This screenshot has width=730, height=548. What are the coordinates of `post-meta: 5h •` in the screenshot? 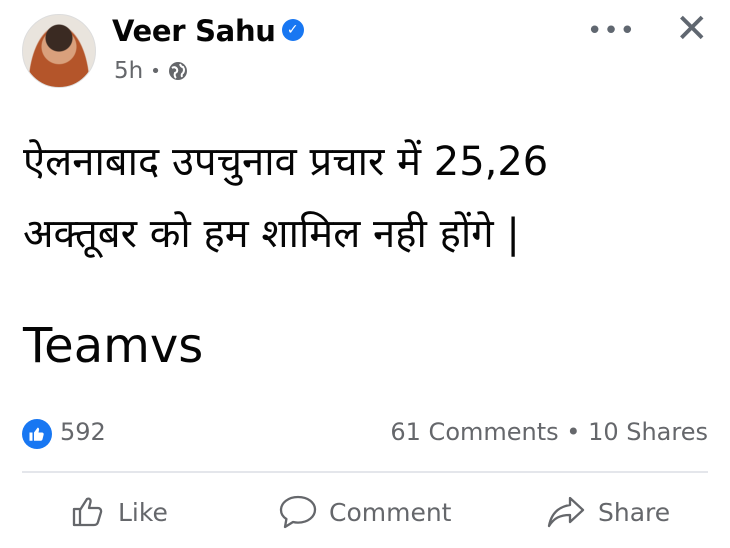 It's located at (151, 71).